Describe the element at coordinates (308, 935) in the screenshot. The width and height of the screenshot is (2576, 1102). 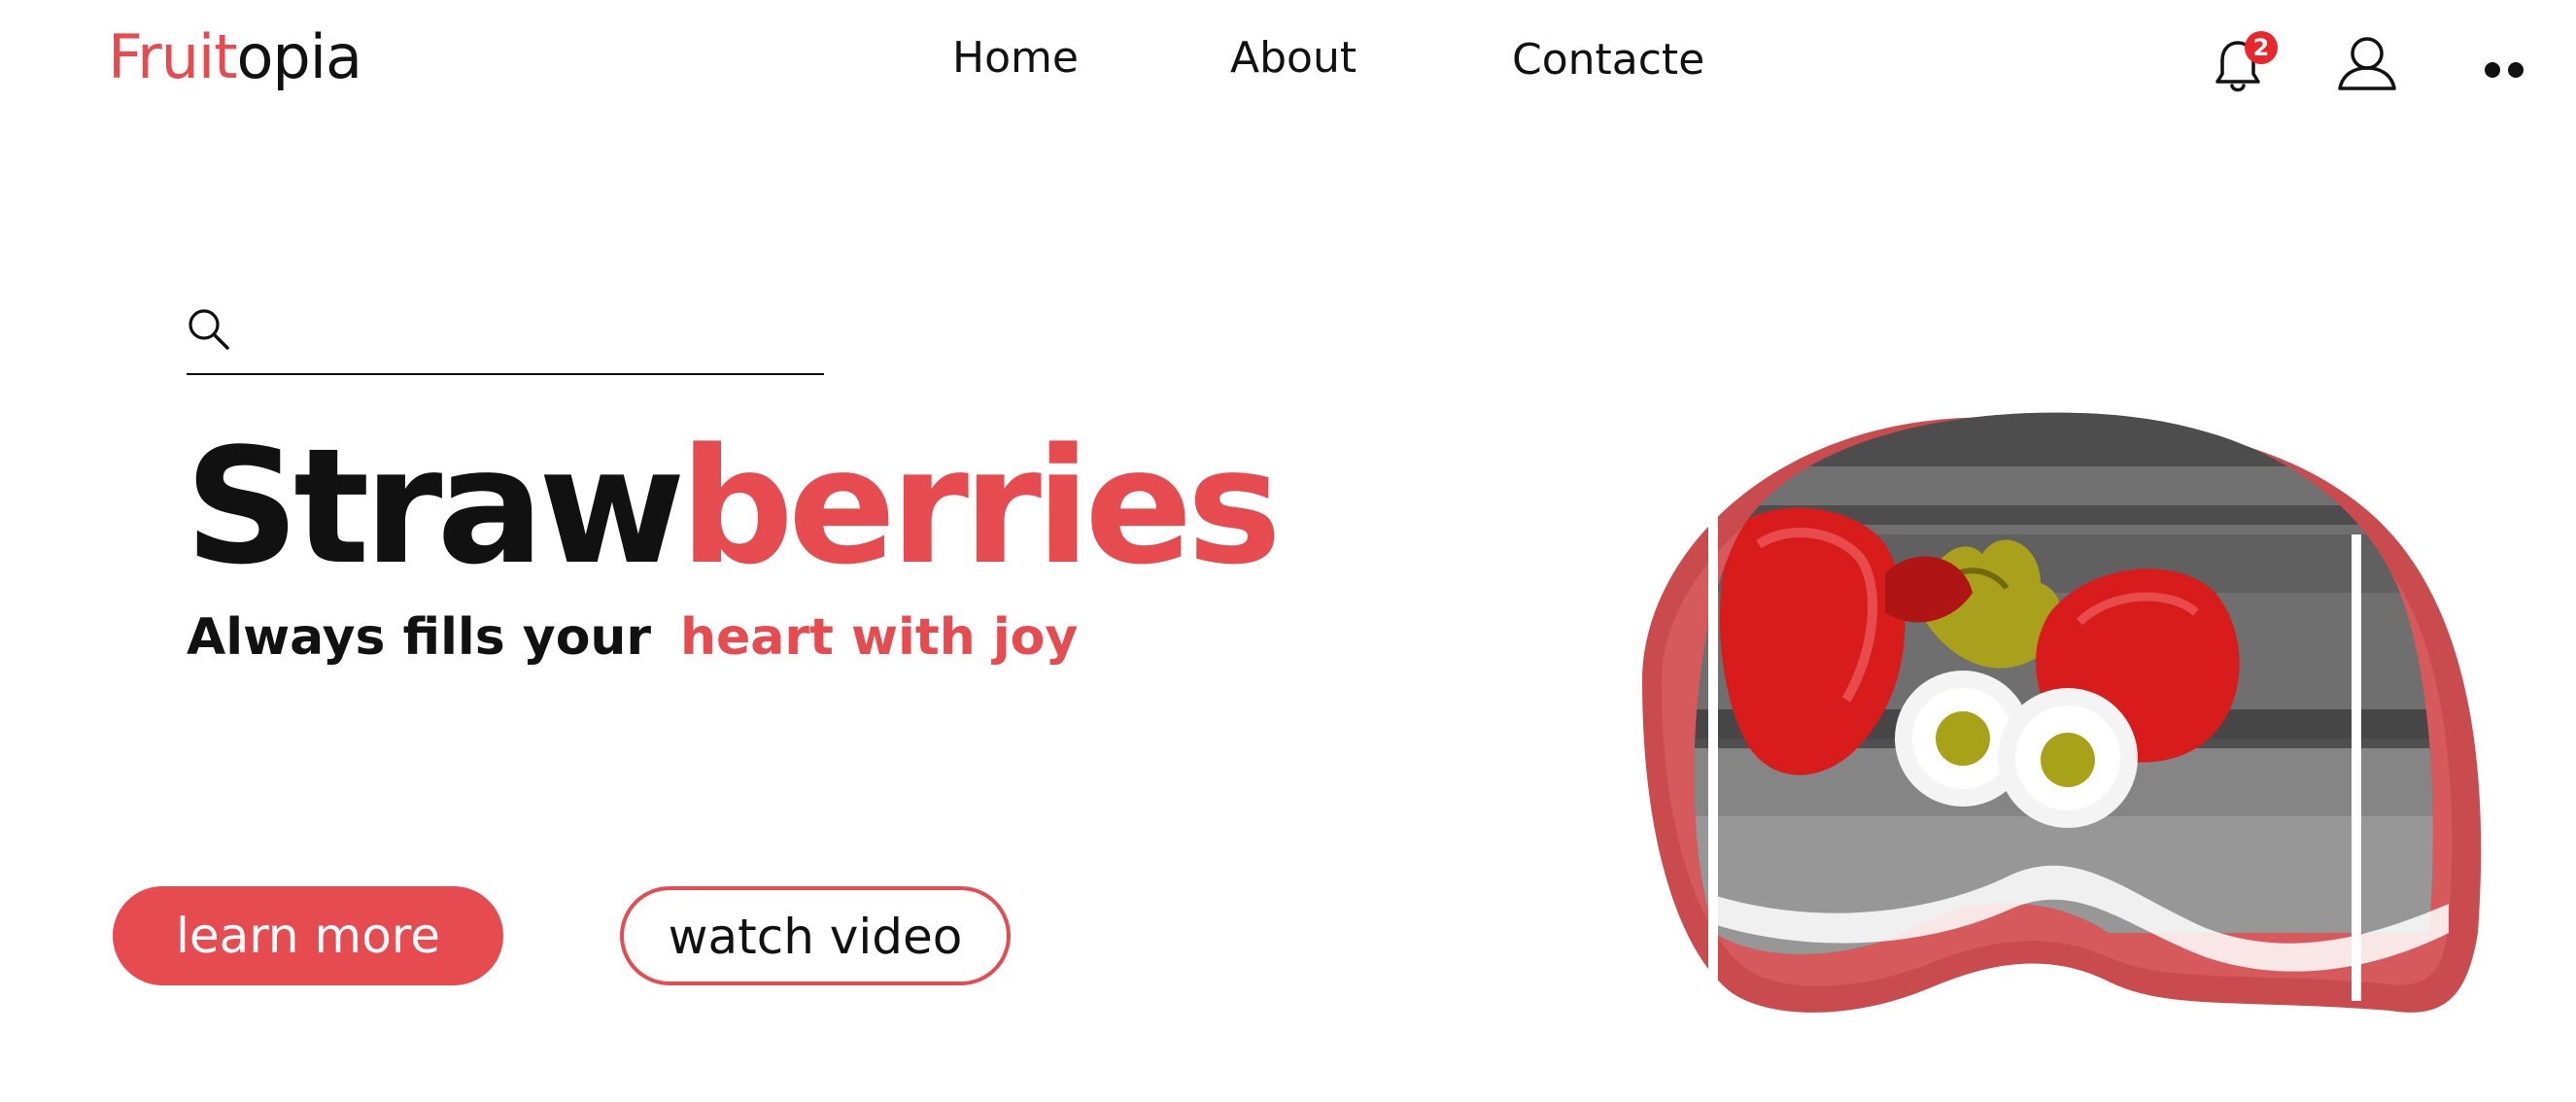
I see `learn-more-button: learn more` at that location.